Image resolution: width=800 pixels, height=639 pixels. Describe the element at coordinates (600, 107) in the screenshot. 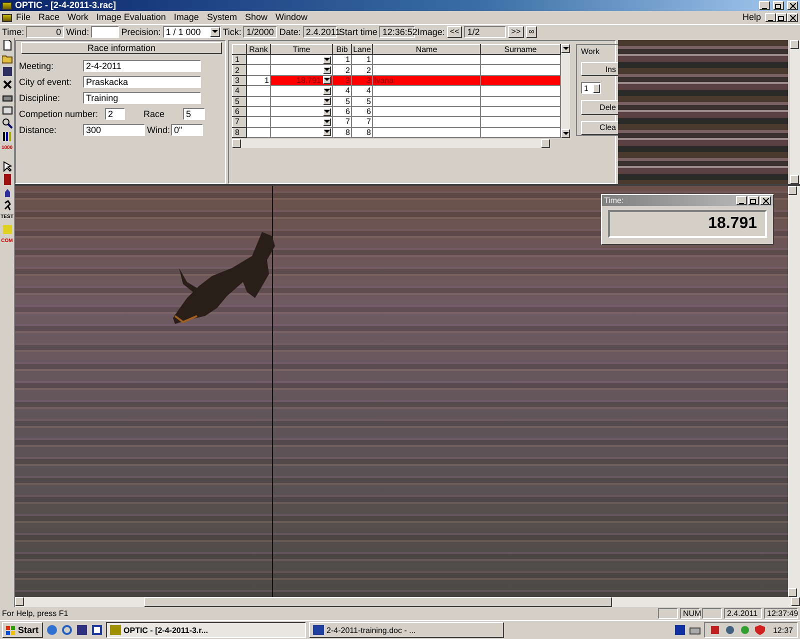

I see `delete-button: Dele` at that location.